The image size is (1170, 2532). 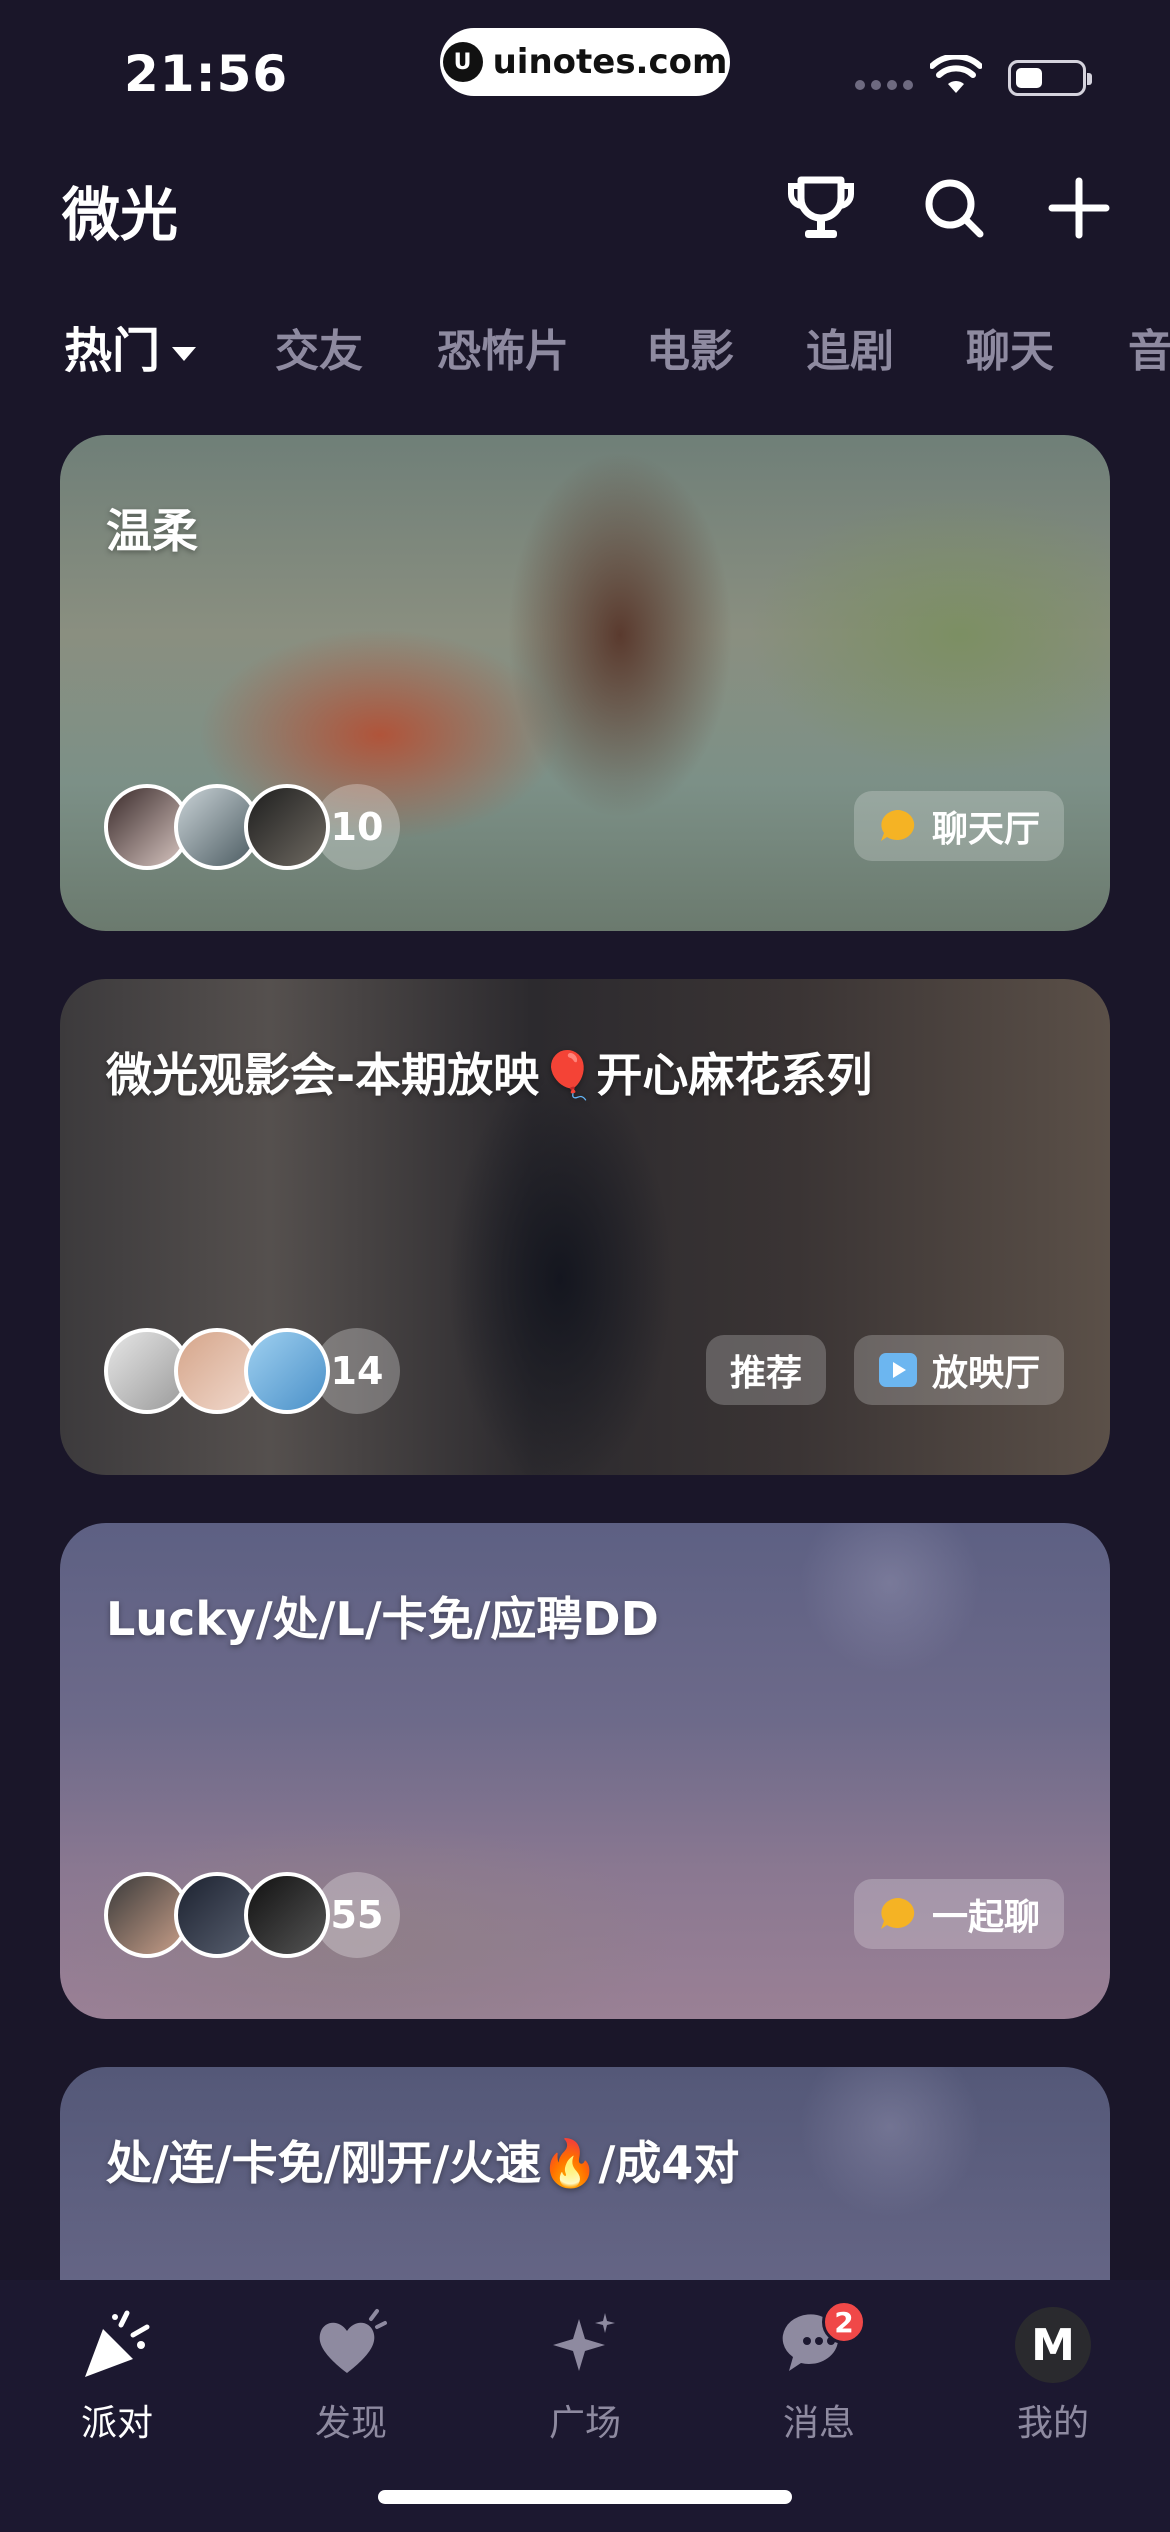 What do you see at coordinates (954, 208) in the screenshot?
I see `search-icon` at bounding box center [954, 208].